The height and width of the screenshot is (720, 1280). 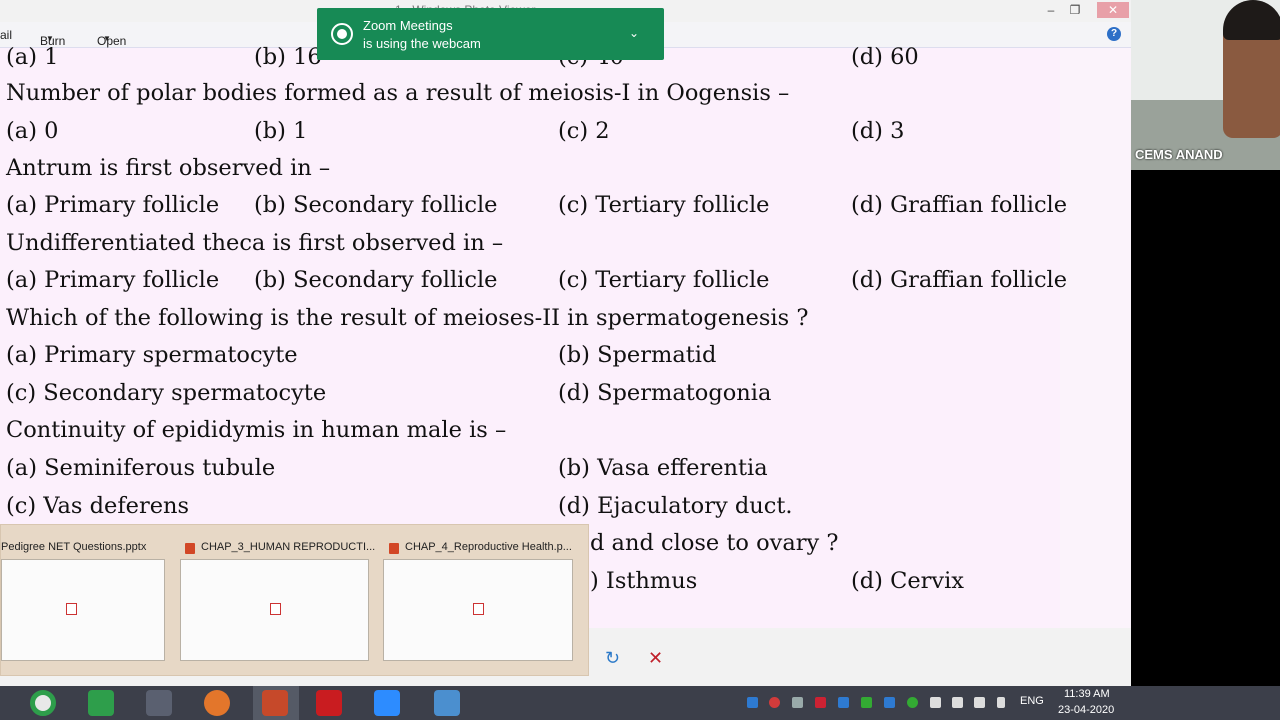 What do you see at coordinates (1075, 10) in the screenshot?
I see `restore-icon: ❐` at bounding box center [1075, 10].